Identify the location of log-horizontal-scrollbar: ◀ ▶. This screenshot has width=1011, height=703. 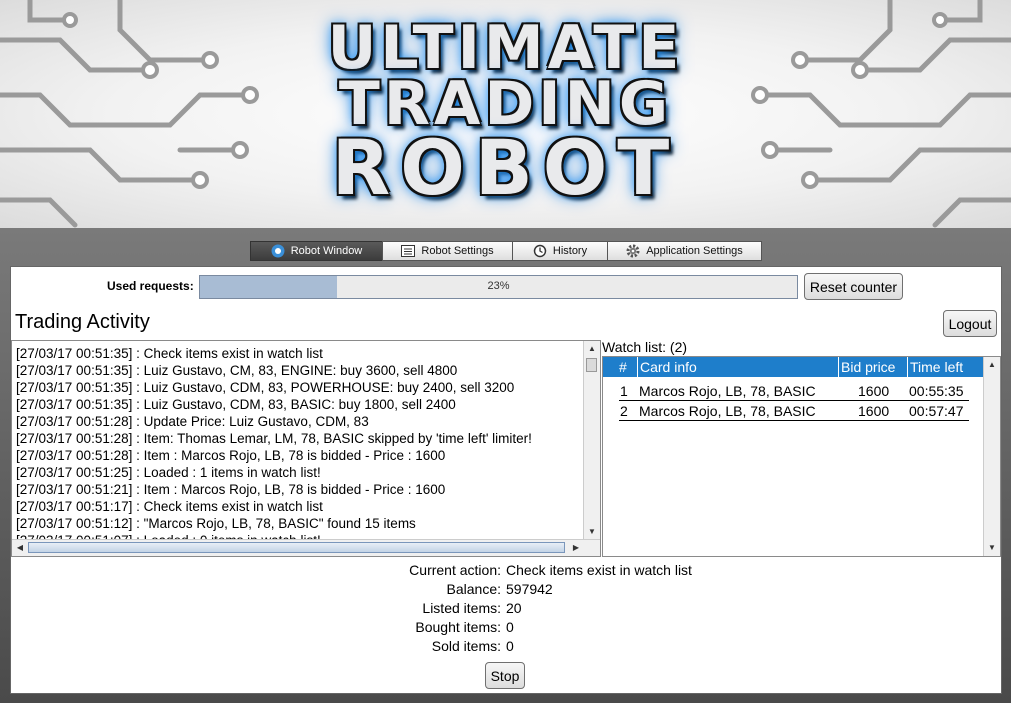
(306, 547).